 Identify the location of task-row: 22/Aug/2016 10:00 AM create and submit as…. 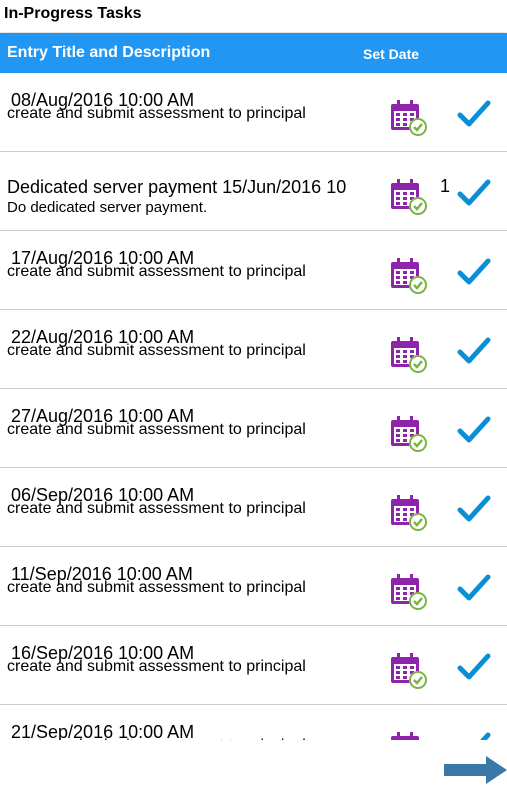
(253, 349).